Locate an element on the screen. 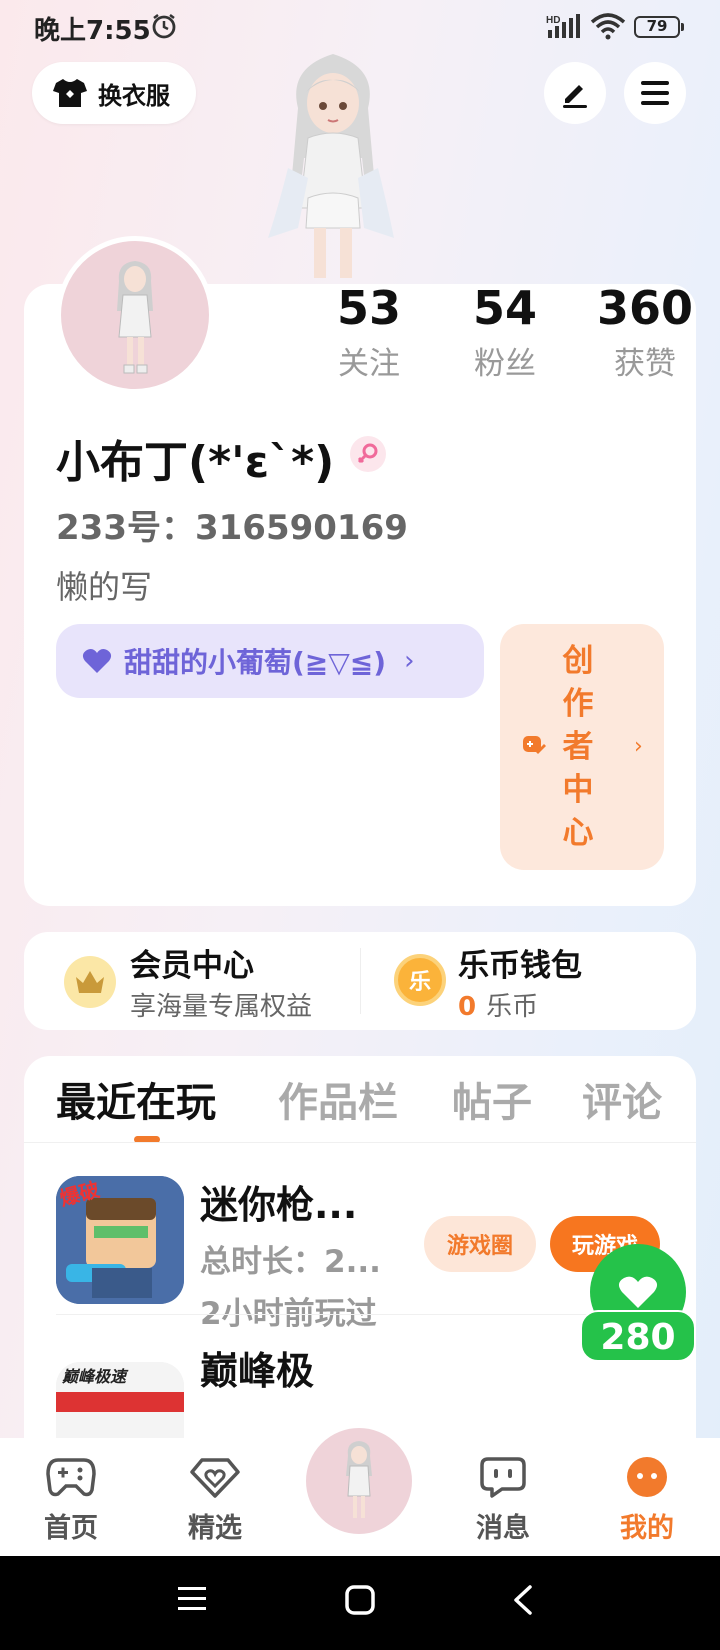  stat-followers-value: 54 is located at coordinates (504, 308).